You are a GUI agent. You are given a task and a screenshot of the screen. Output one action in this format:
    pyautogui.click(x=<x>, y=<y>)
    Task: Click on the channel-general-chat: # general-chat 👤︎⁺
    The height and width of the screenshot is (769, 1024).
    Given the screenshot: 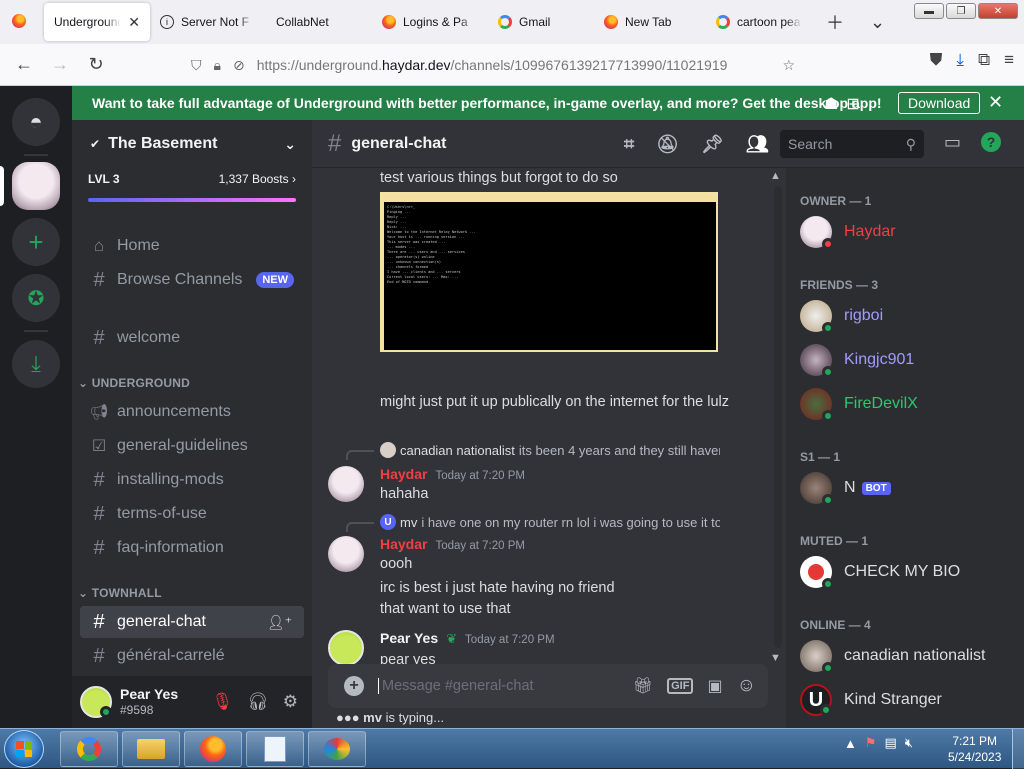 What is the action you would take?
    pyautogui.click(x=192, y=622)
    